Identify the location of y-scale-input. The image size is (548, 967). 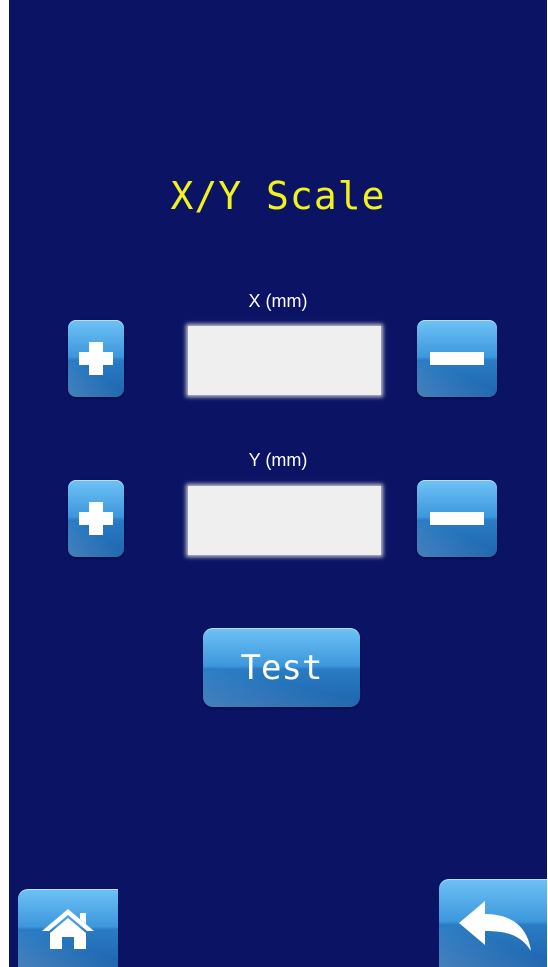
(284, 520).